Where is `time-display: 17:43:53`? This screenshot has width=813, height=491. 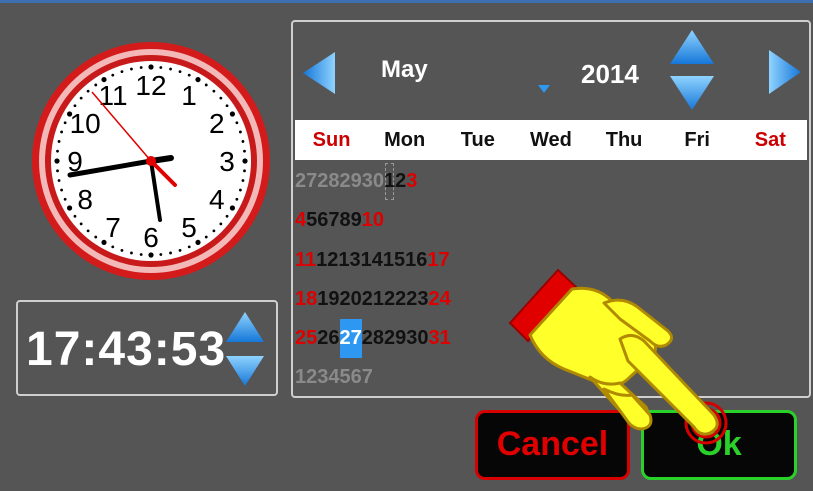 time-display: 17:43:53 is located at coordinates (126, 349).